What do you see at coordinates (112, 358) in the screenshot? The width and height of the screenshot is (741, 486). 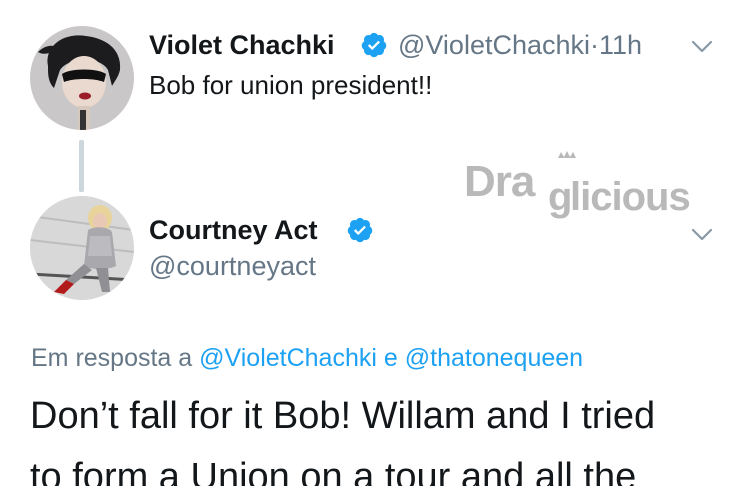 I see `reply-prefix: Em resposta a` at bounding box center [112, 358].